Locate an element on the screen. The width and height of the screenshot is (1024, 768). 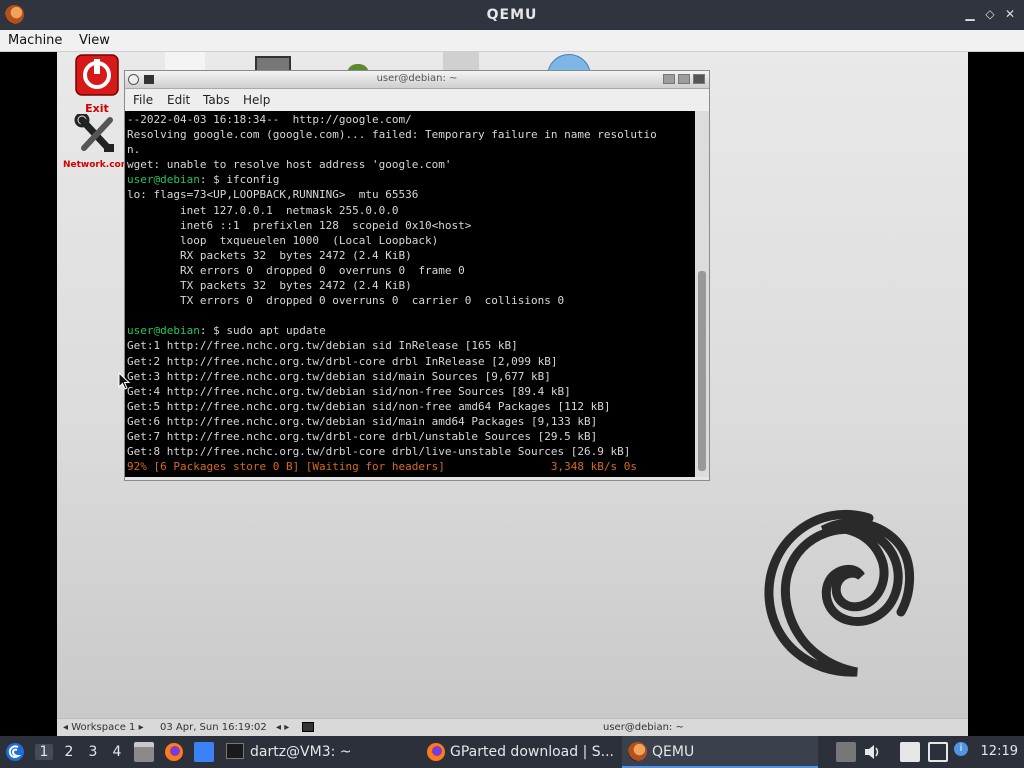
tools-icon is located at coordinates (94, 132).